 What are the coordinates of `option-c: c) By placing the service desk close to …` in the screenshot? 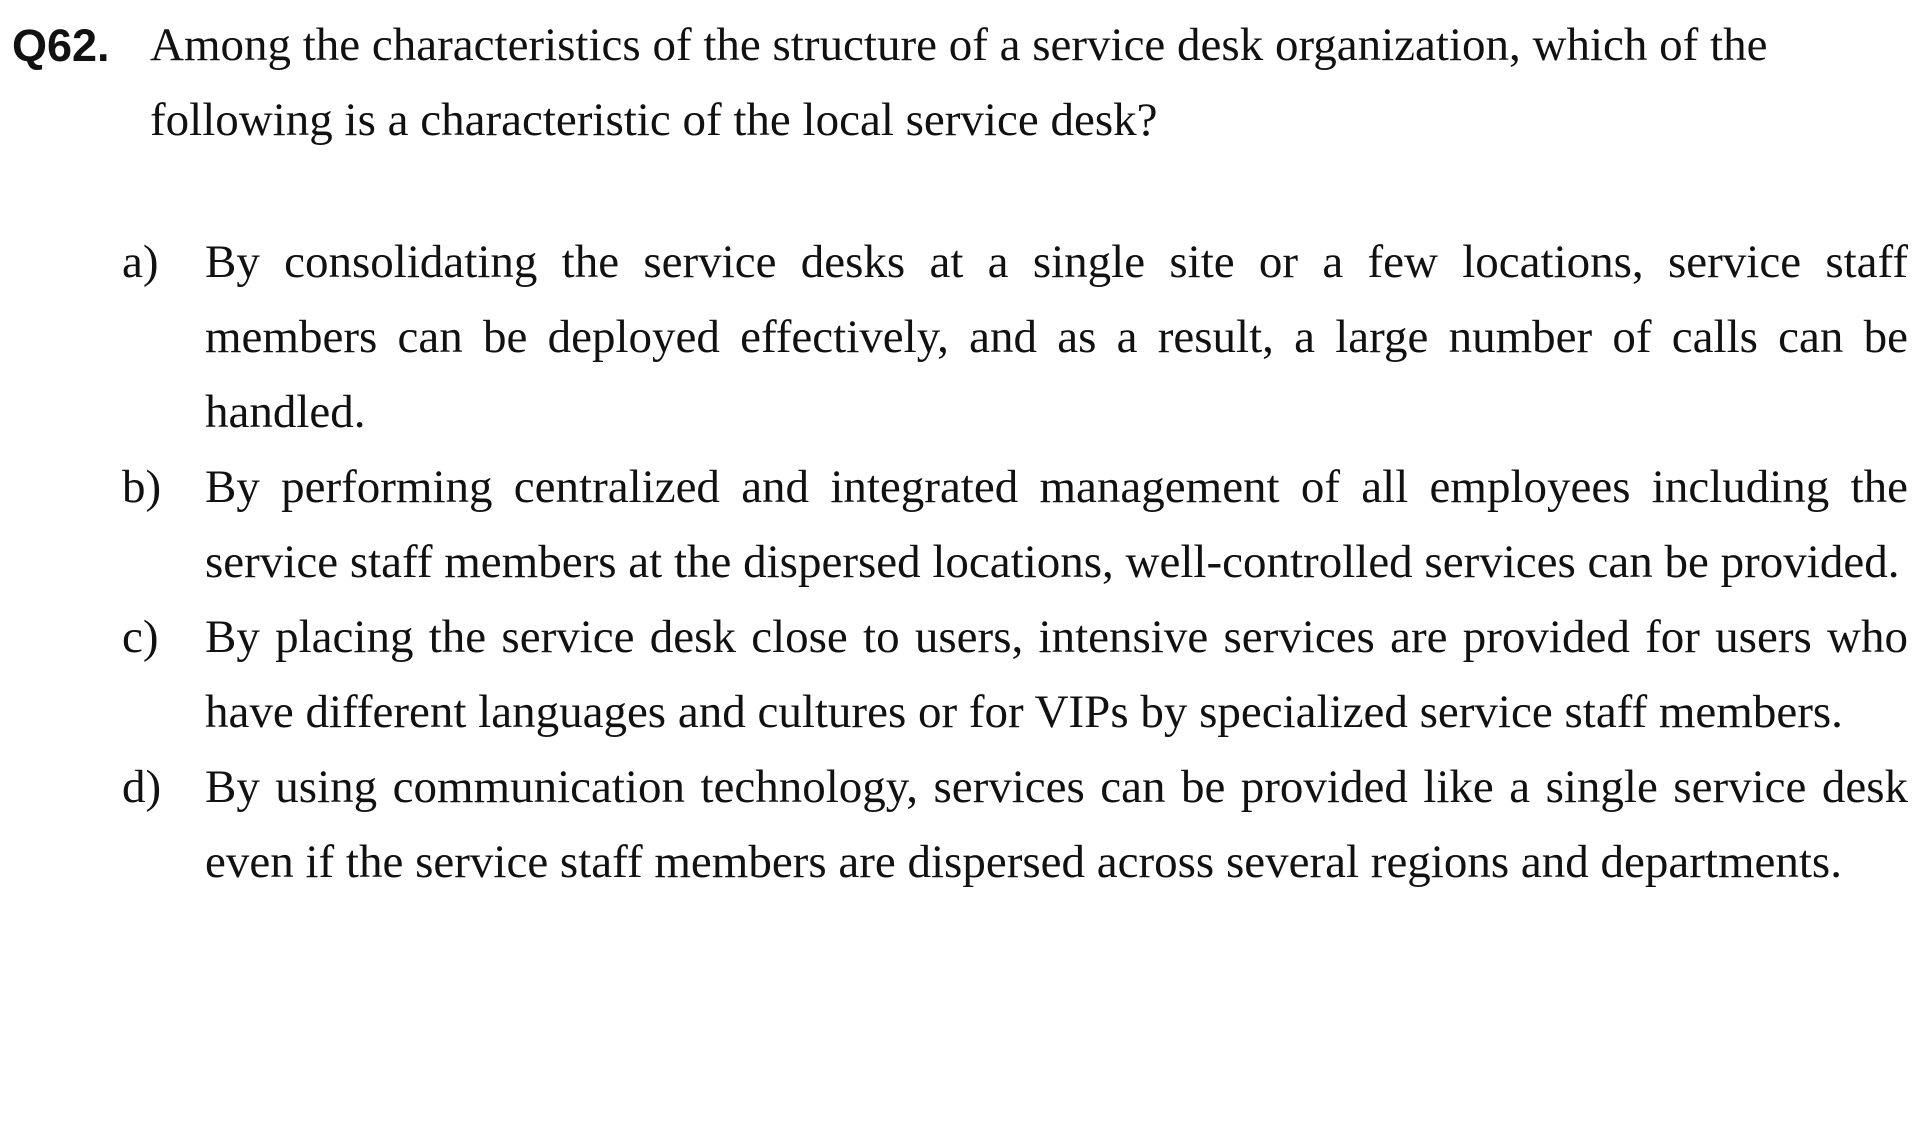 It's located at (1015, 675).